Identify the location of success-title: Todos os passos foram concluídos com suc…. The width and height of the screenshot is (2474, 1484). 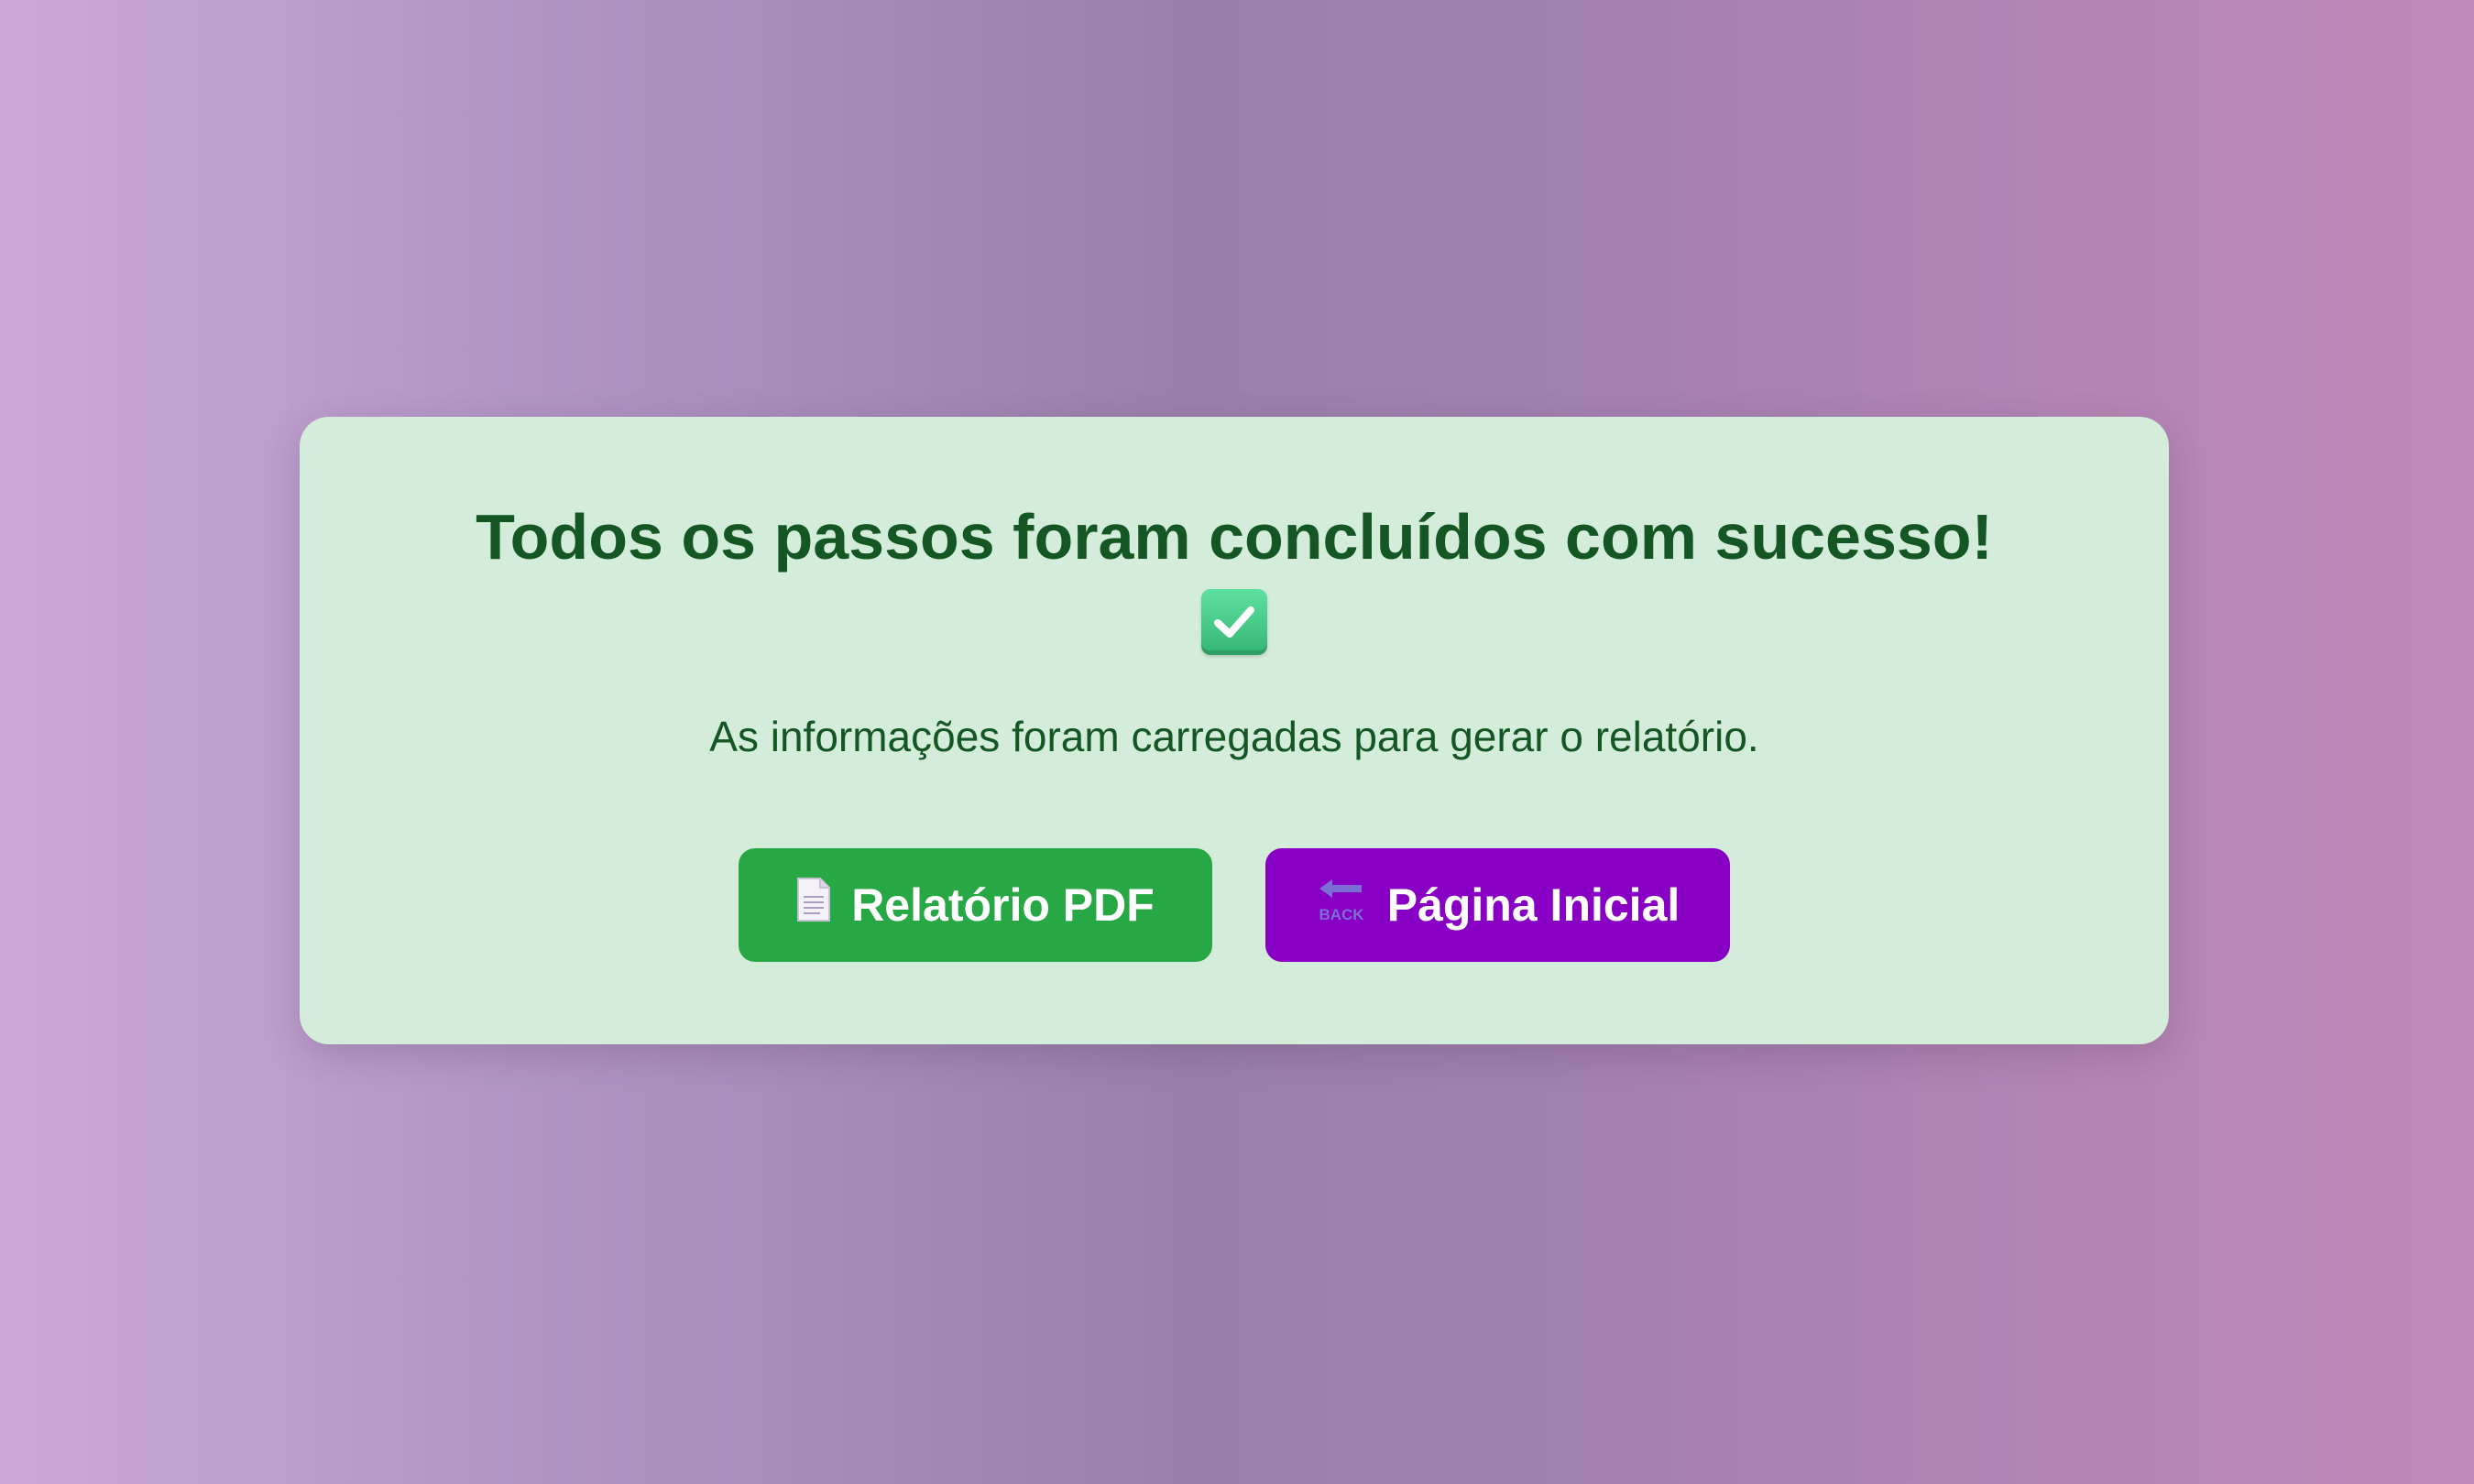
(1234, 537).